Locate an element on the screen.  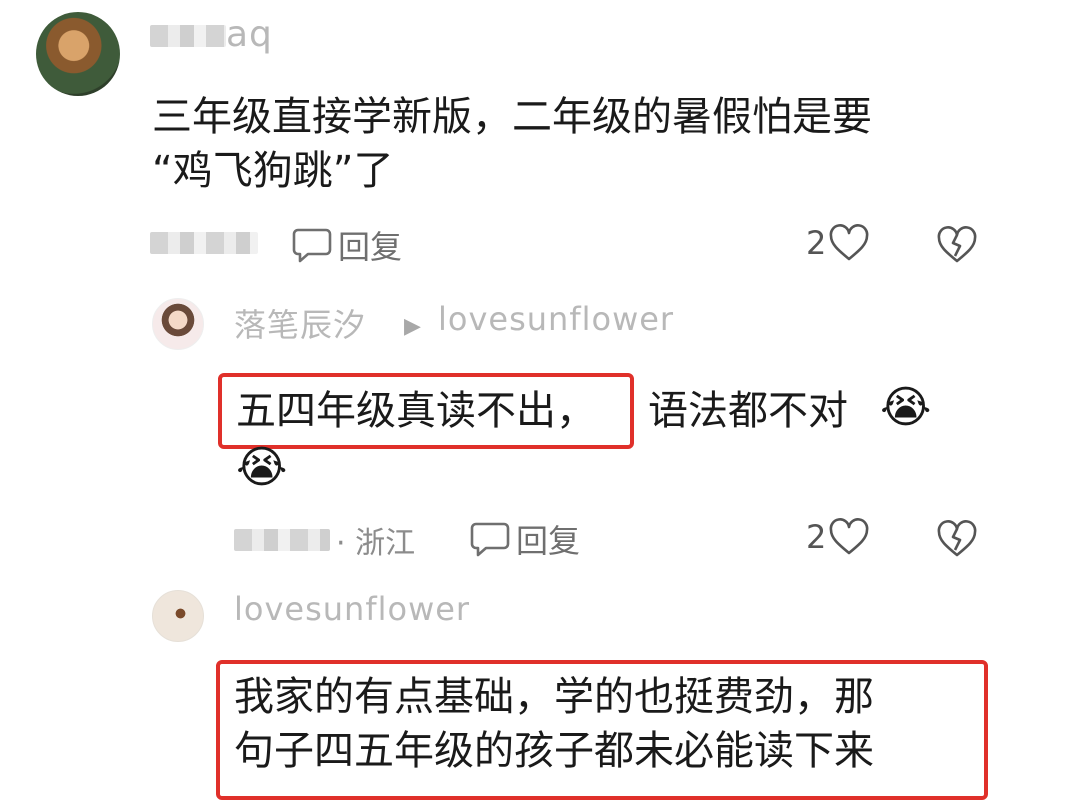
avatar-user2 is located at coordinates (178, 324).